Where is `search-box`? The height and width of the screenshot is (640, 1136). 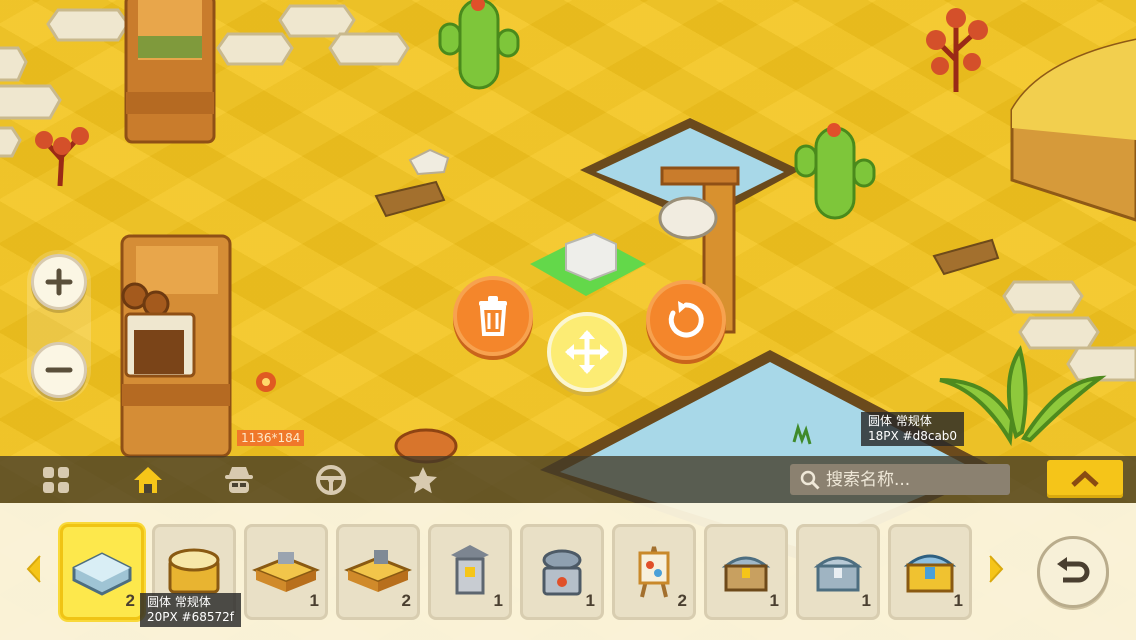 search-box is located at coordinates (900, 479).